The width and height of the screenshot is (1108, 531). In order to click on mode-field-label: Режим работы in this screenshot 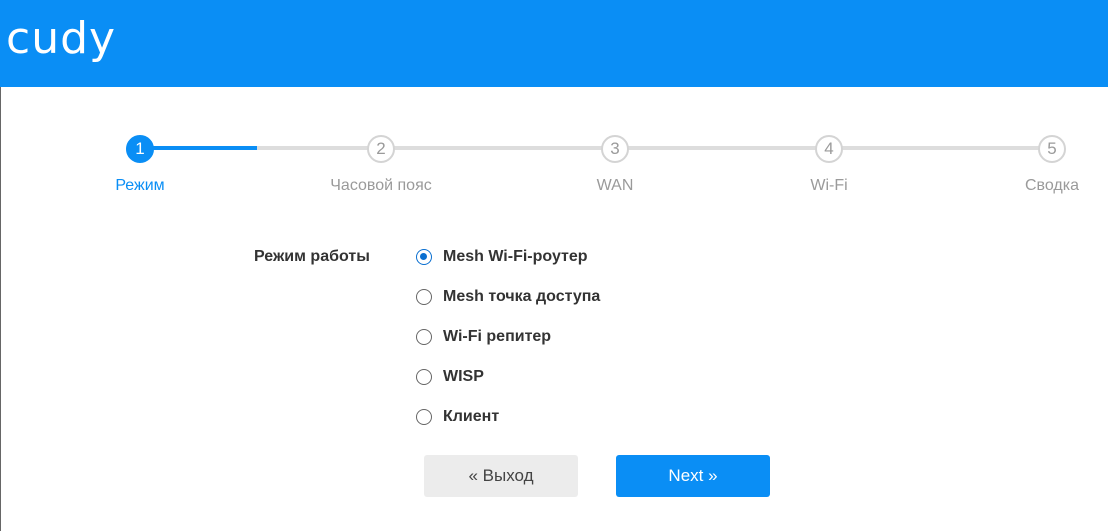, I will do `click(312, 256)`.